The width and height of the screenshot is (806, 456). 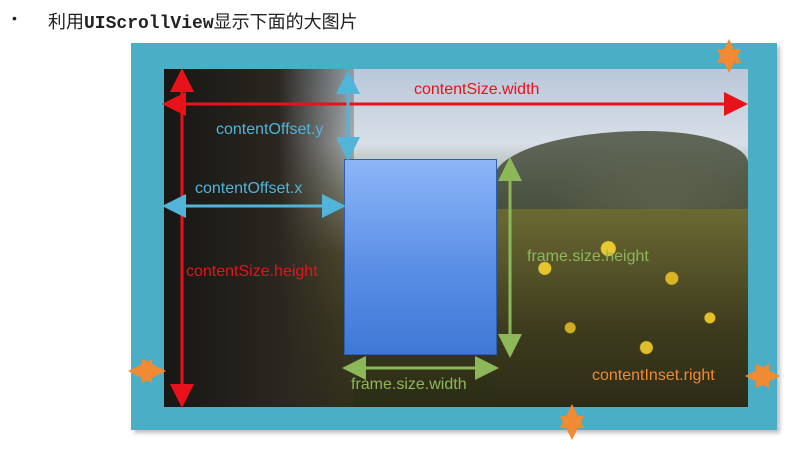 What do you see at coordinates (252, 271) in the screenshot?
I see `content-size-height-label: contentSize.height` at bounding box center [252, 271].